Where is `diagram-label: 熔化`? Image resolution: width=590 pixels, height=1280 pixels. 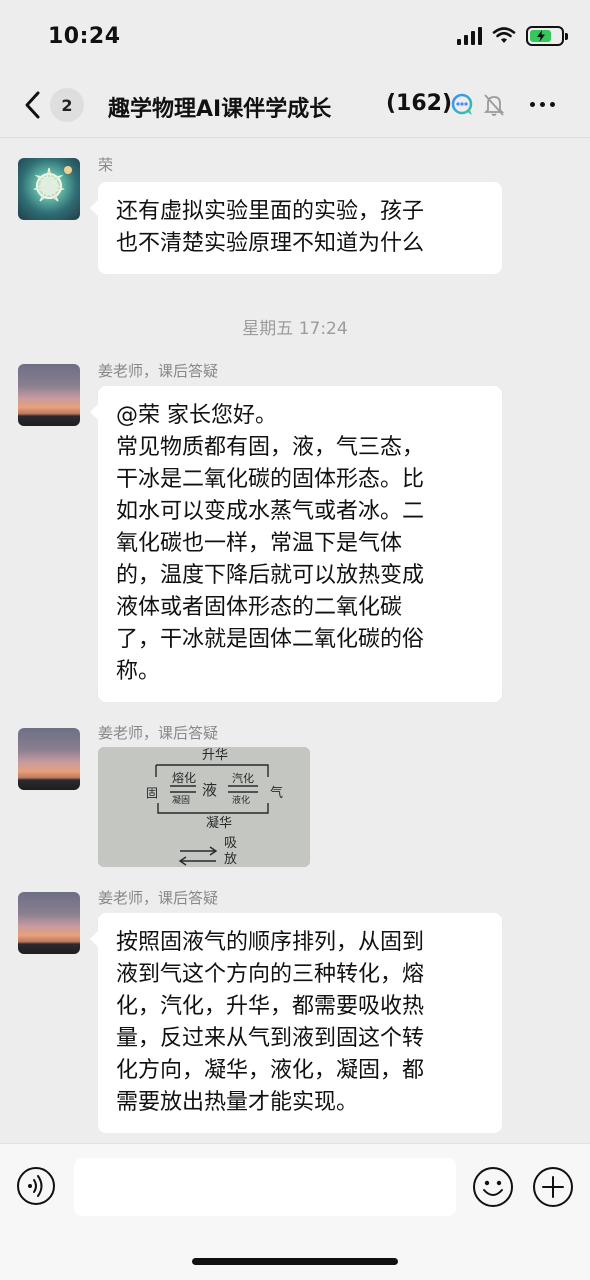
diagram-label: 熔化 is located at coordinates (184, 777).